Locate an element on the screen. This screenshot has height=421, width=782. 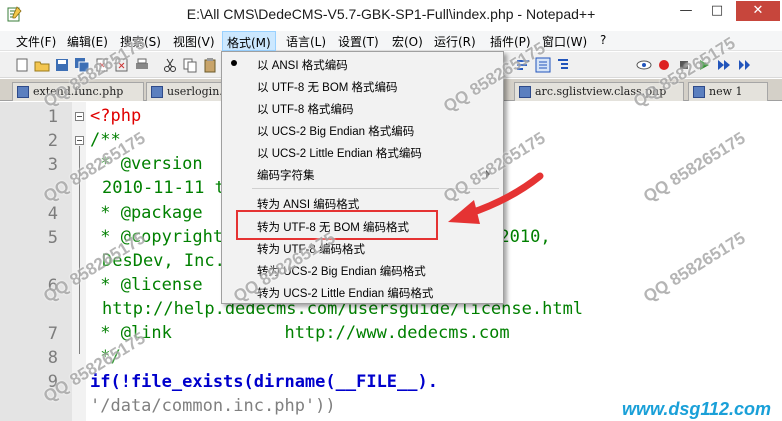
tab-userlogin: userlogin.c is located at coordinates (184, 91).